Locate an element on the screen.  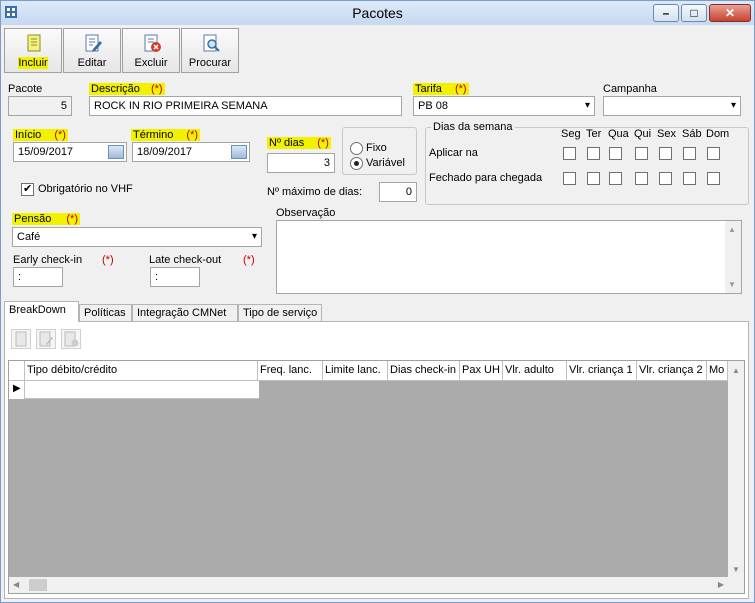
col-vlr-adulto: Vlr. adulto is located at coordinates (535, 371).